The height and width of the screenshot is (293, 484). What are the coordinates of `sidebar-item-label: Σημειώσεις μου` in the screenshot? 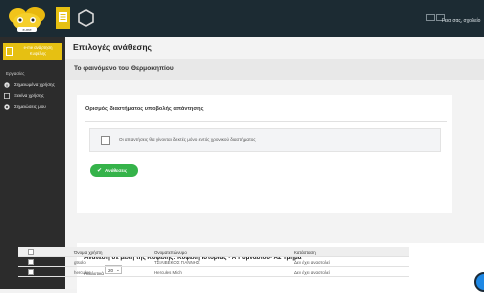 It's located at (30, 106).